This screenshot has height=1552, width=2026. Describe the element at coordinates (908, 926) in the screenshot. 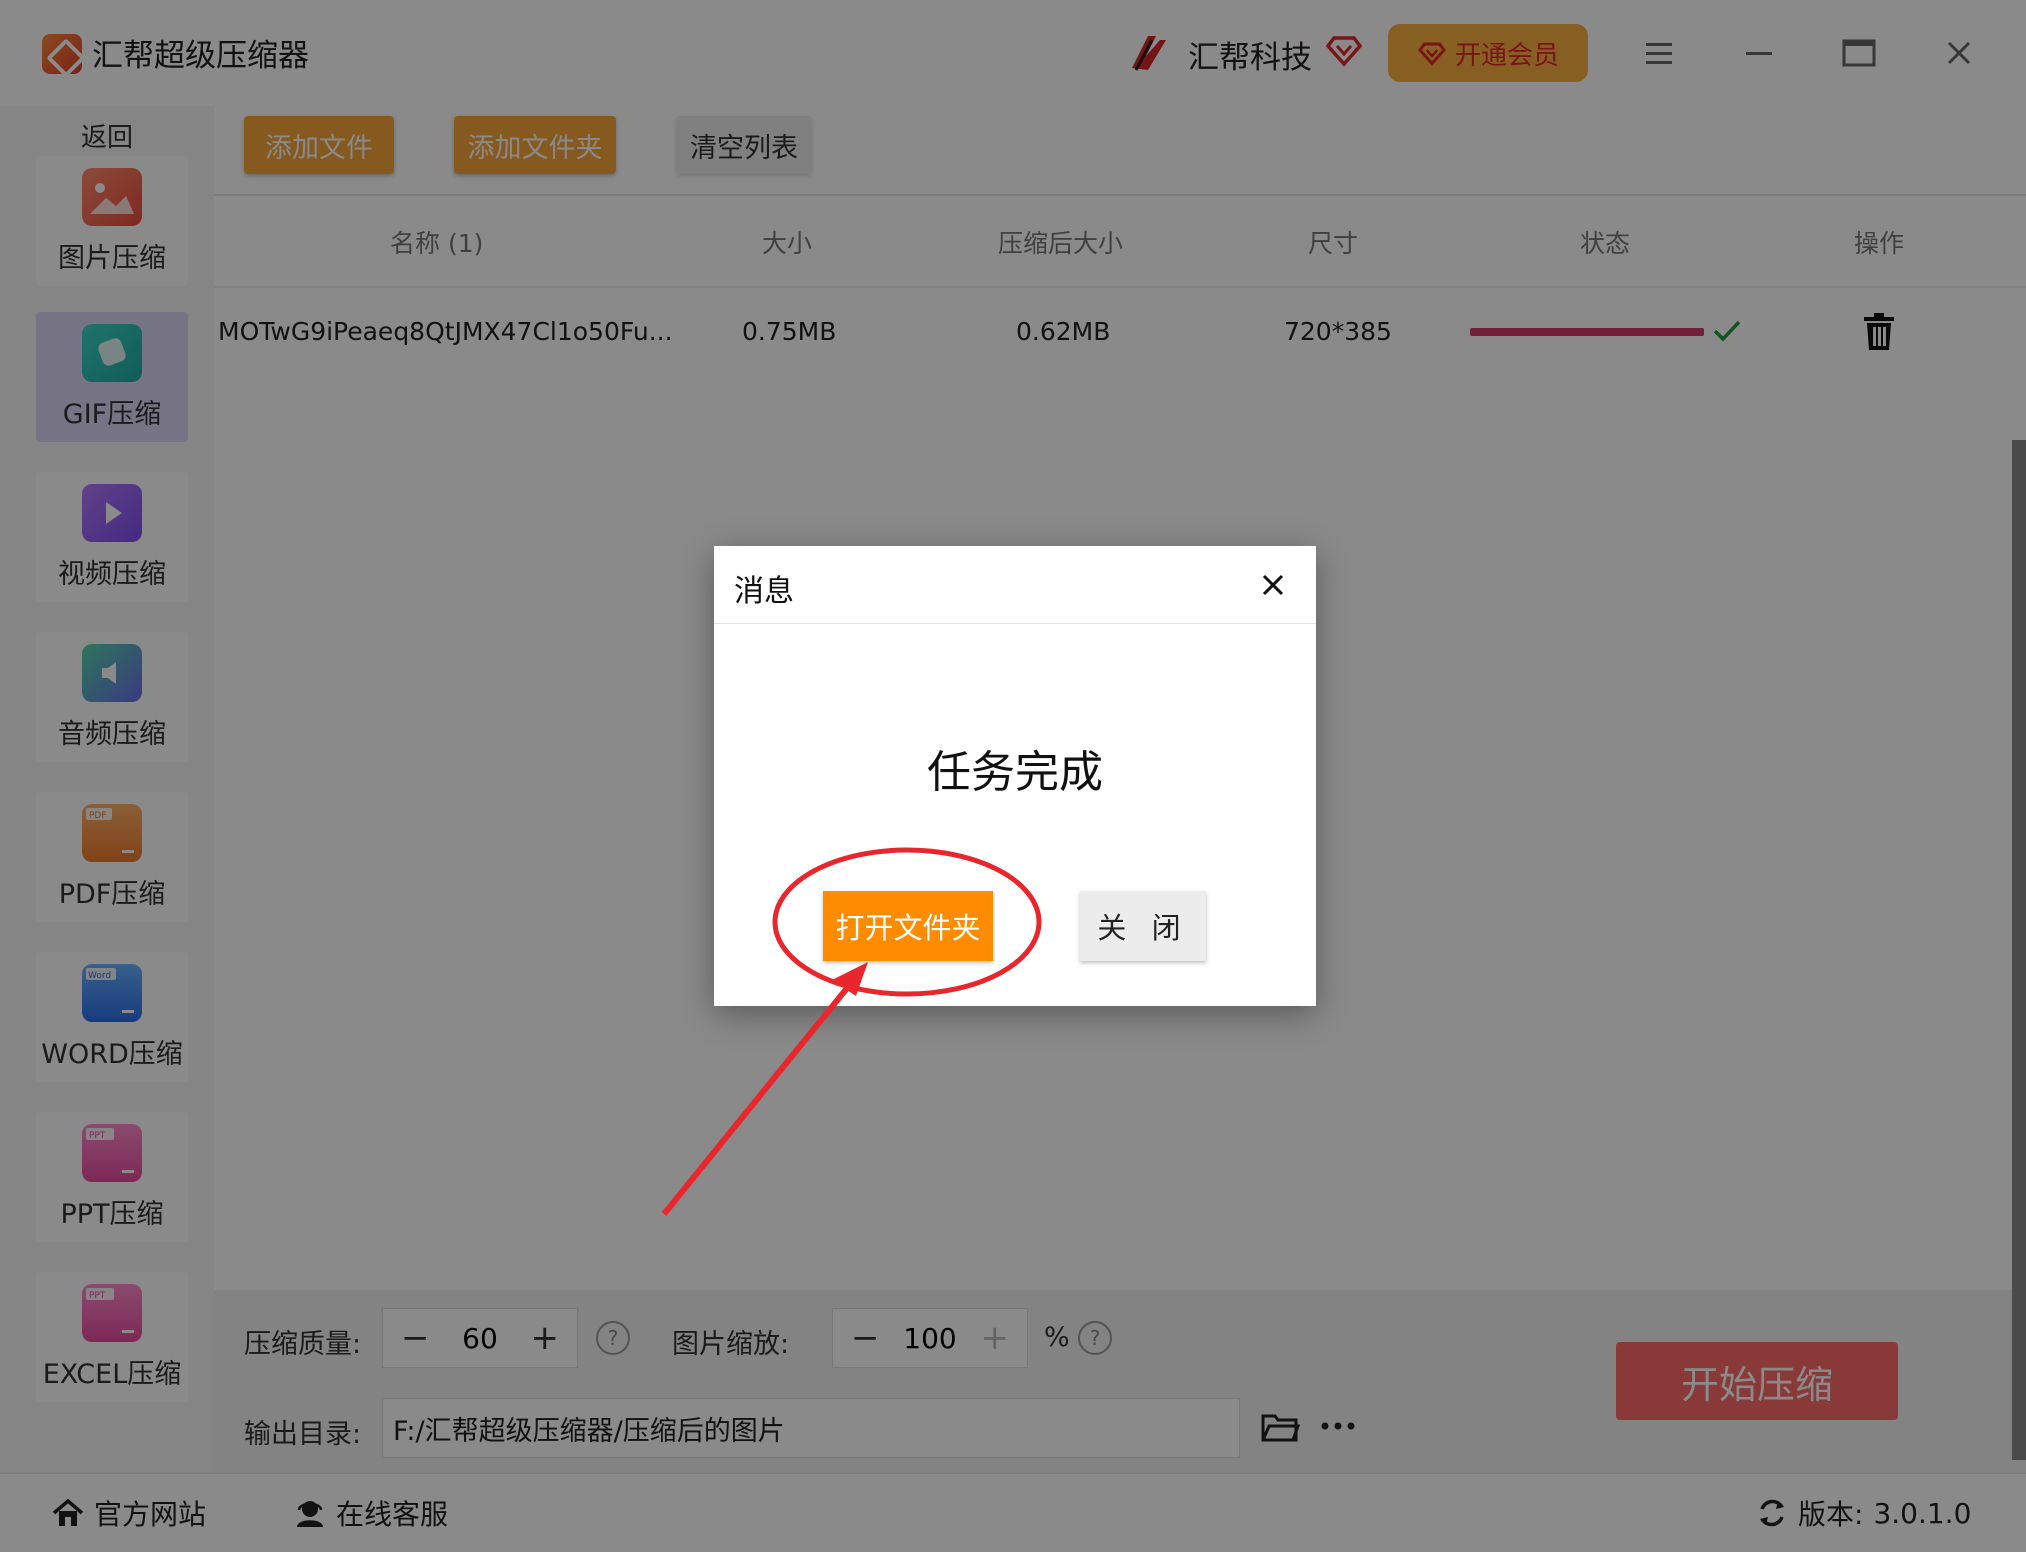

I see `open-folder-button: 打开文件夹` at that location.